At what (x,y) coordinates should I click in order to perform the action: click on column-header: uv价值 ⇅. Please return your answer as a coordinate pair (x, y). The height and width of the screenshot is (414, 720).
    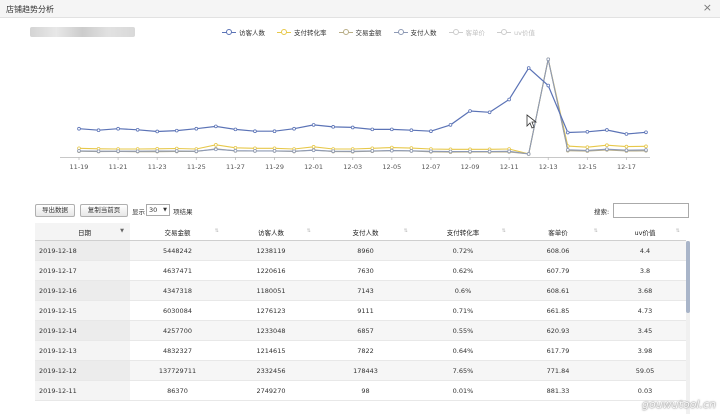
    Looking at the image, I should click on (645, 231).